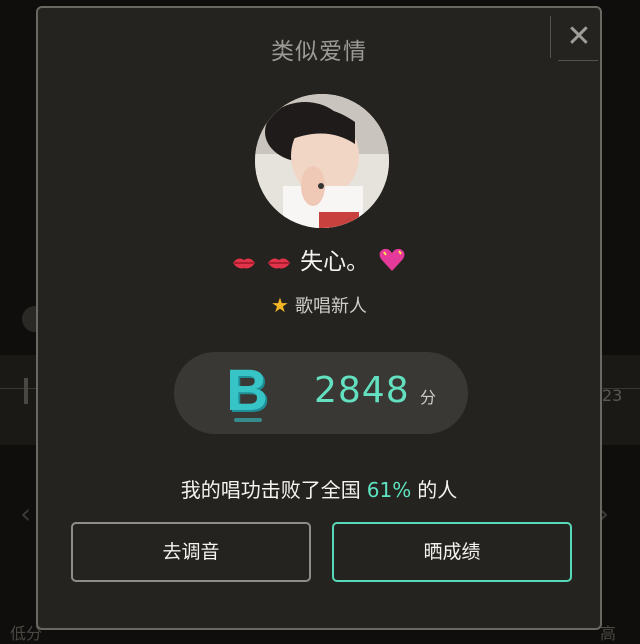 Image resolution: width=640 pixels, height=644 pixels. I want to click on sparkling-heart-icon, so click(392, 263).